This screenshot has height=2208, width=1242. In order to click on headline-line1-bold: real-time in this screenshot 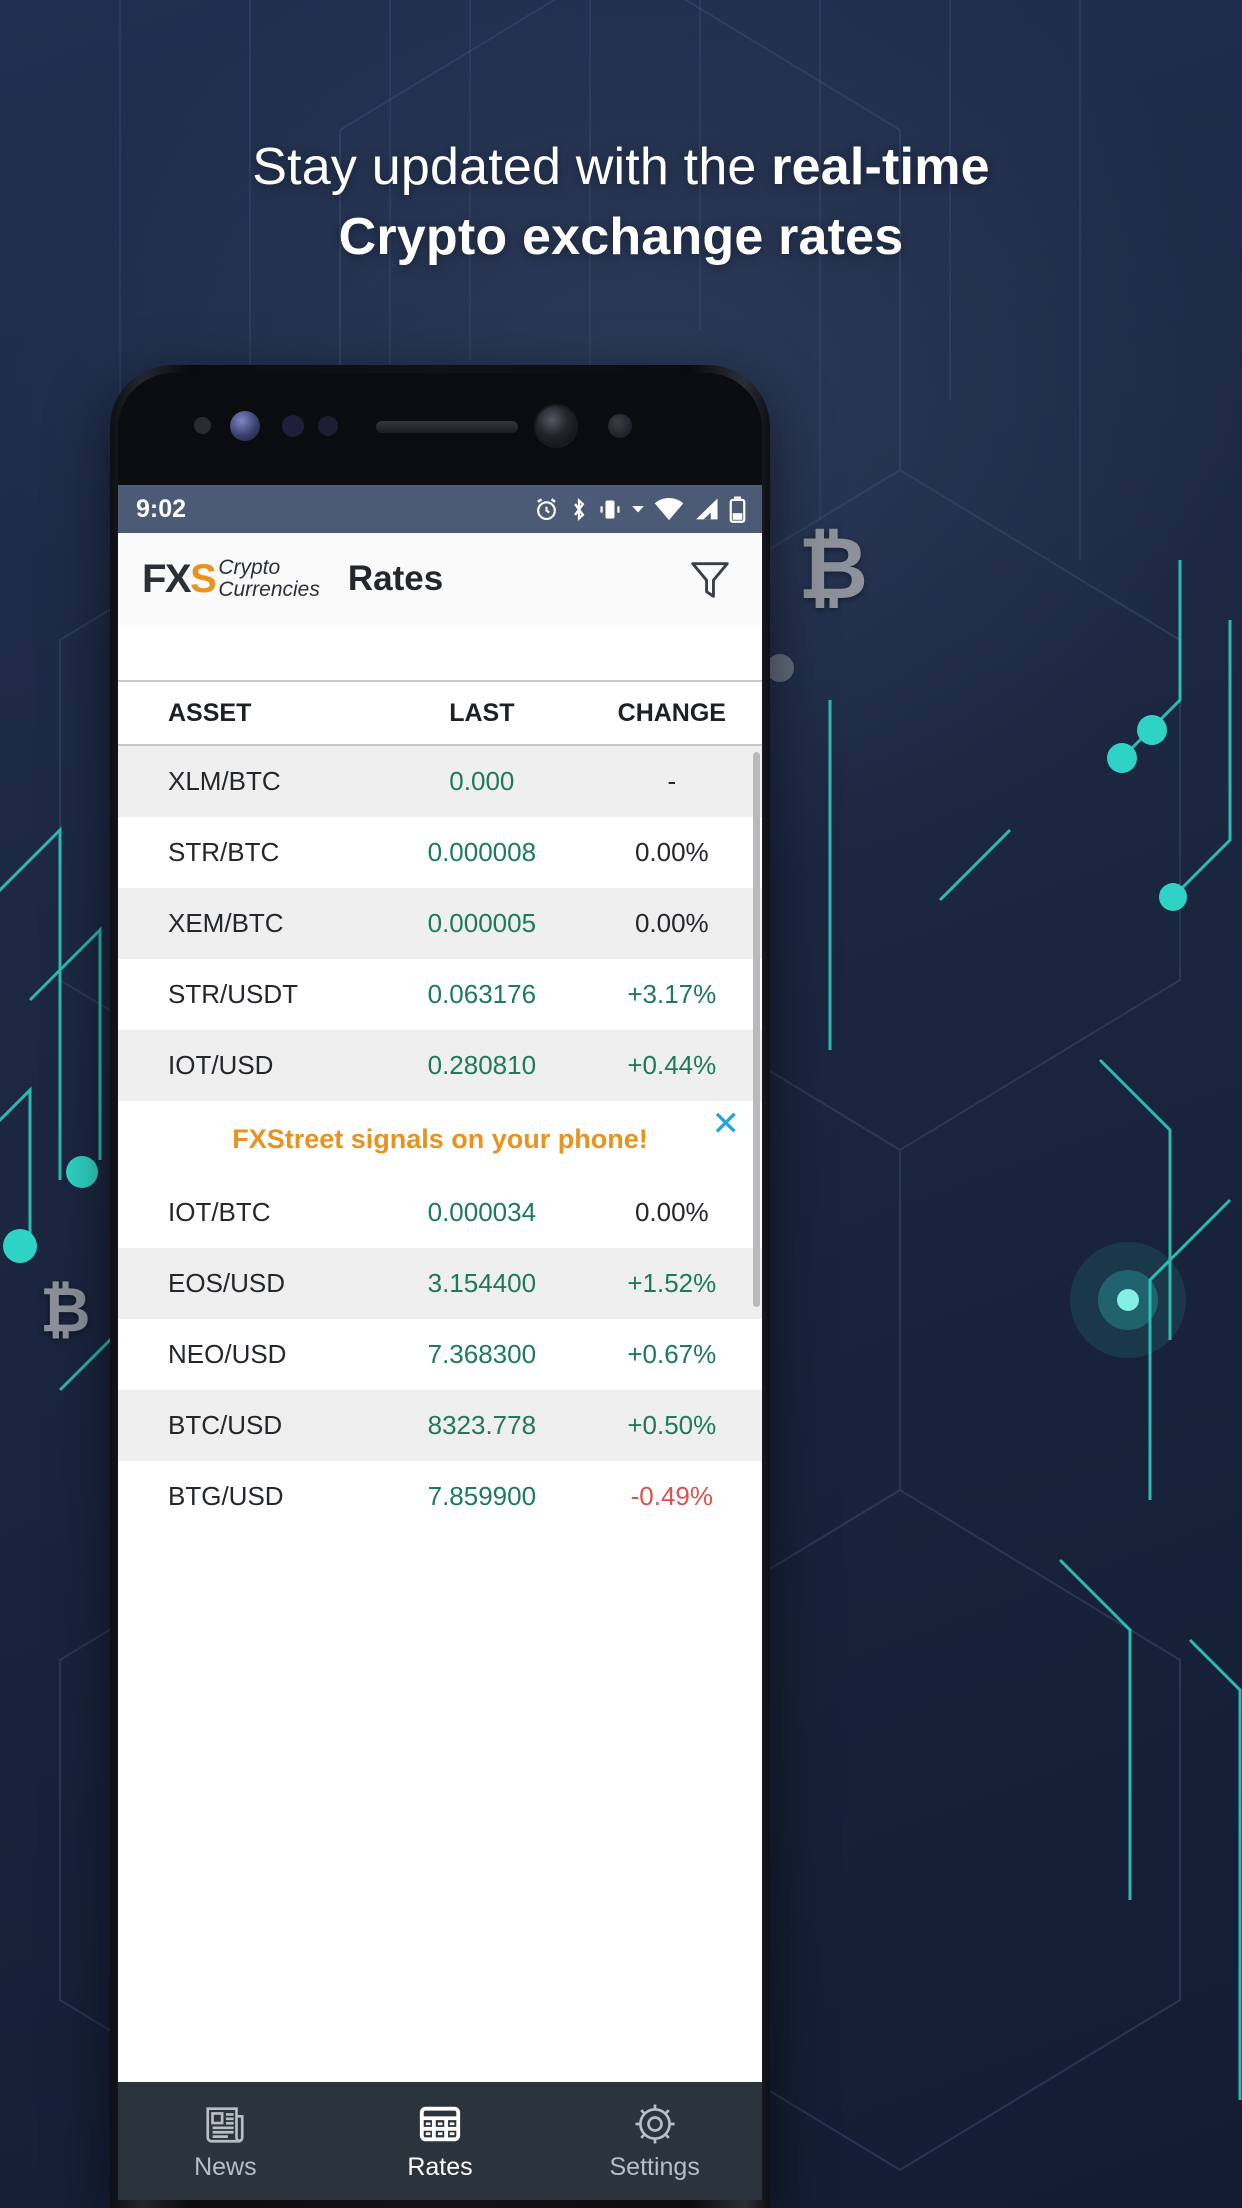, I will do `click(880, 167)`.